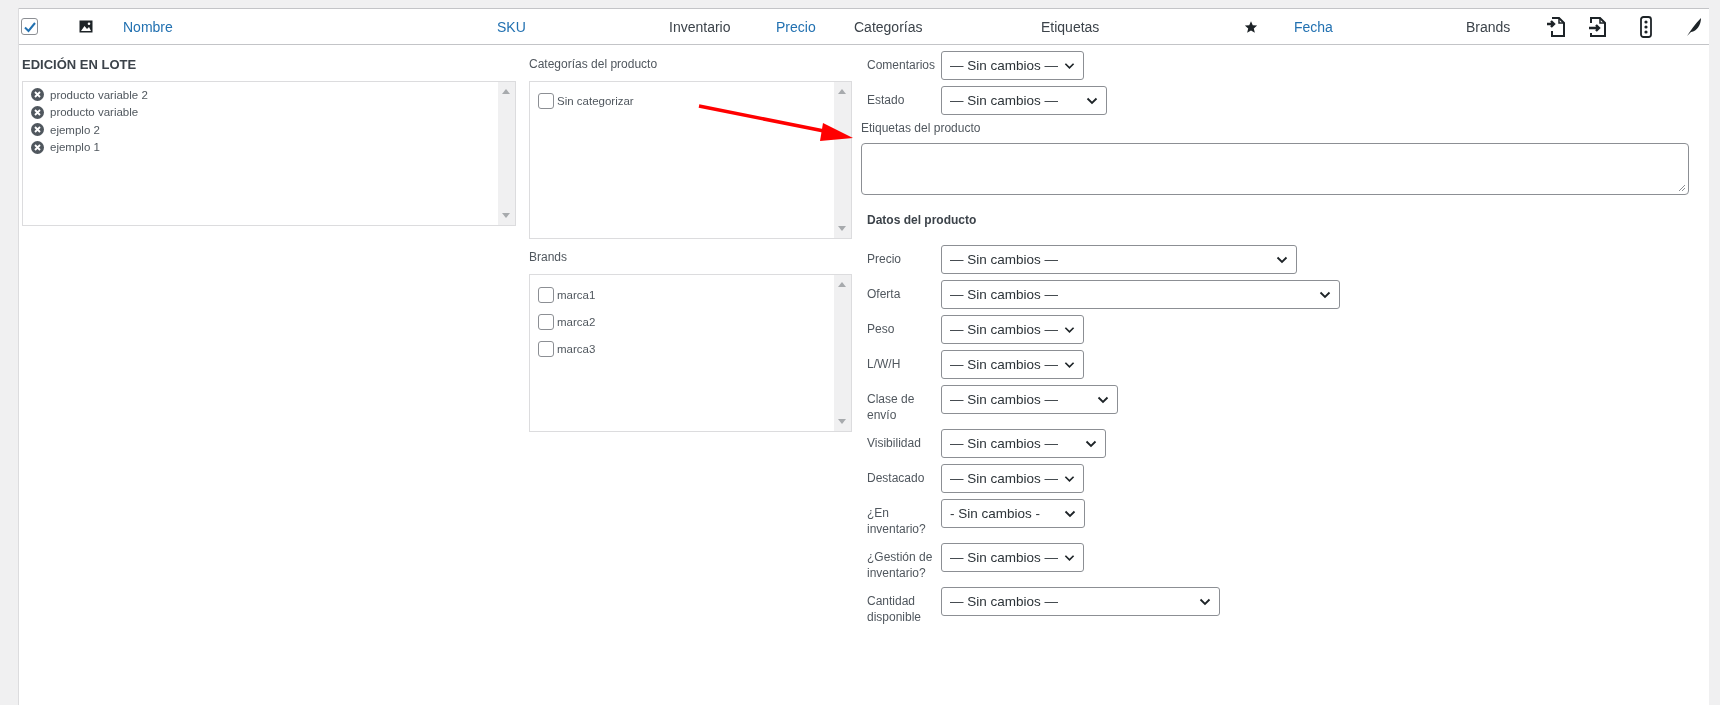 Image resolution: width=1720 pixels, height=705 pixels. I want to click on column-header: Etiquetas, so click(1070, 26).